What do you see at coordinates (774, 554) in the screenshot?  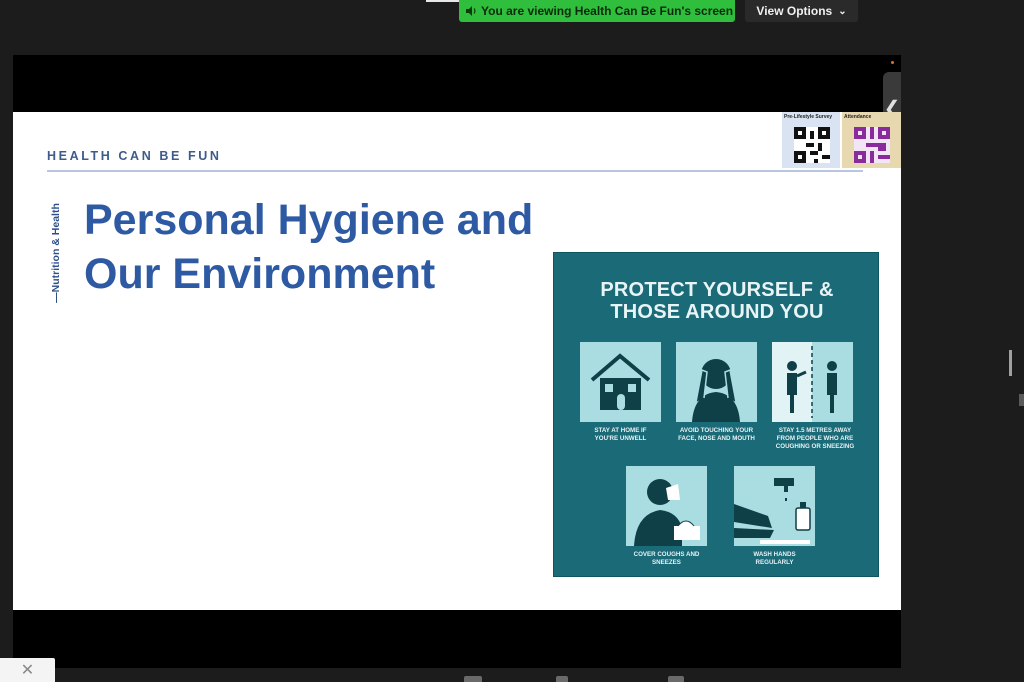 I see `caption-line: WASH HANDS` at bounding box center [774, 554].